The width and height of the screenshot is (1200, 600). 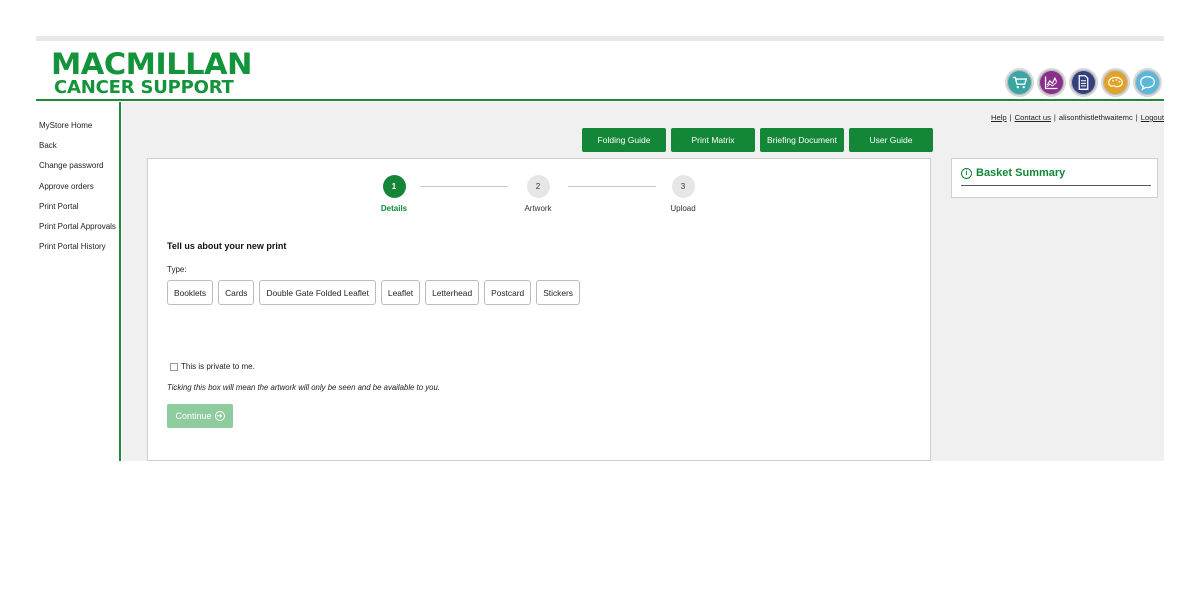 I want to click on step-number: 2, so click(x=538, y=186).